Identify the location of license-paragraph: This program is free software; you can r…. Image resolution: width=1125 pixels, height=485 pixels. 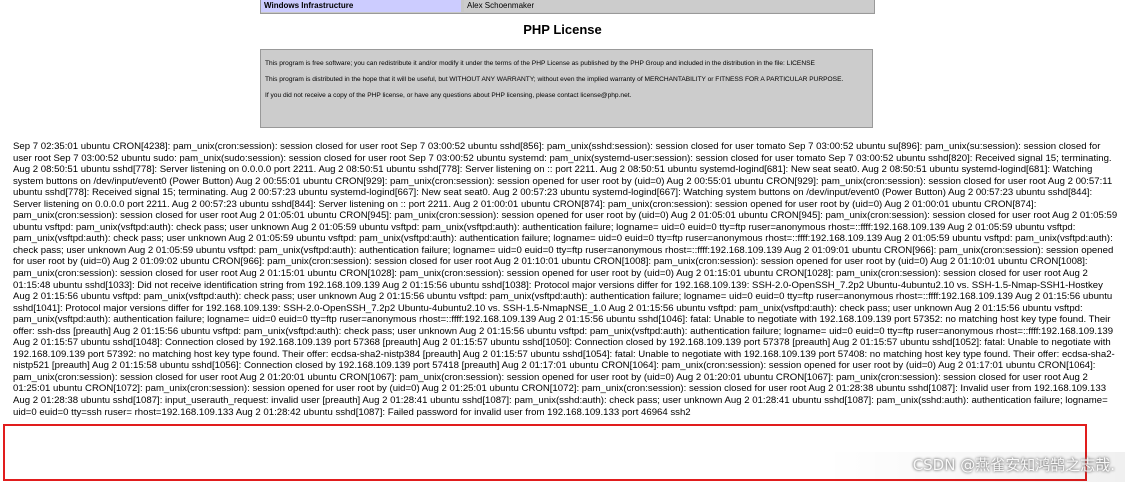
(540, 63).